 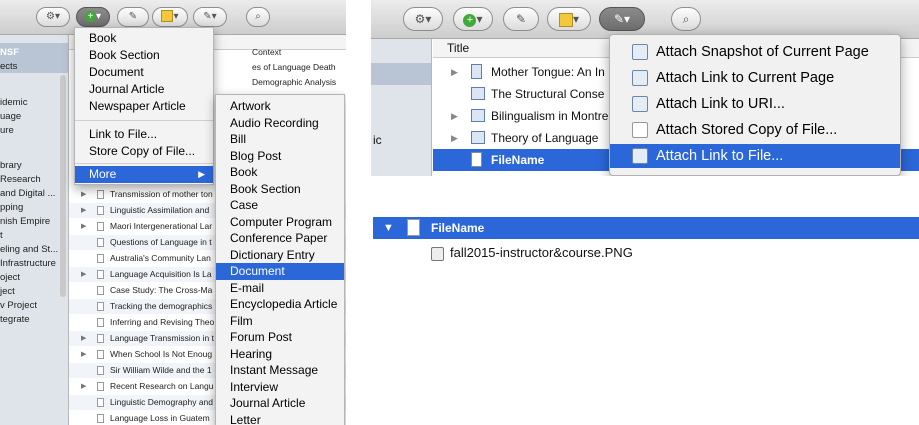 I want to click on submenu-item: Conference Paper, so click(x=280, y=238).